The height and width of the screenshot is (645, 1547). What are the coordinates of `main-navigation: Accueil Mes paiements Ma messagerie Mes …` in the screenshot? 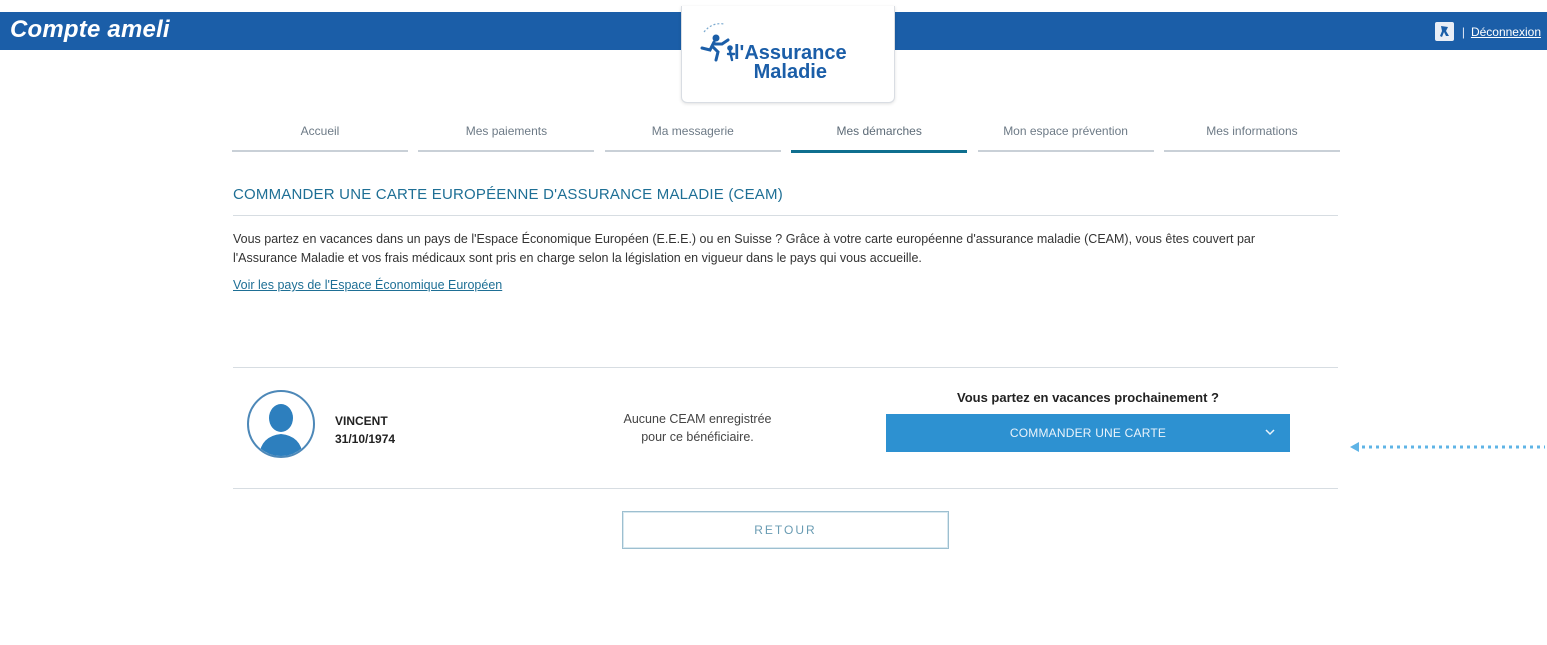 It's located at (786, 137).